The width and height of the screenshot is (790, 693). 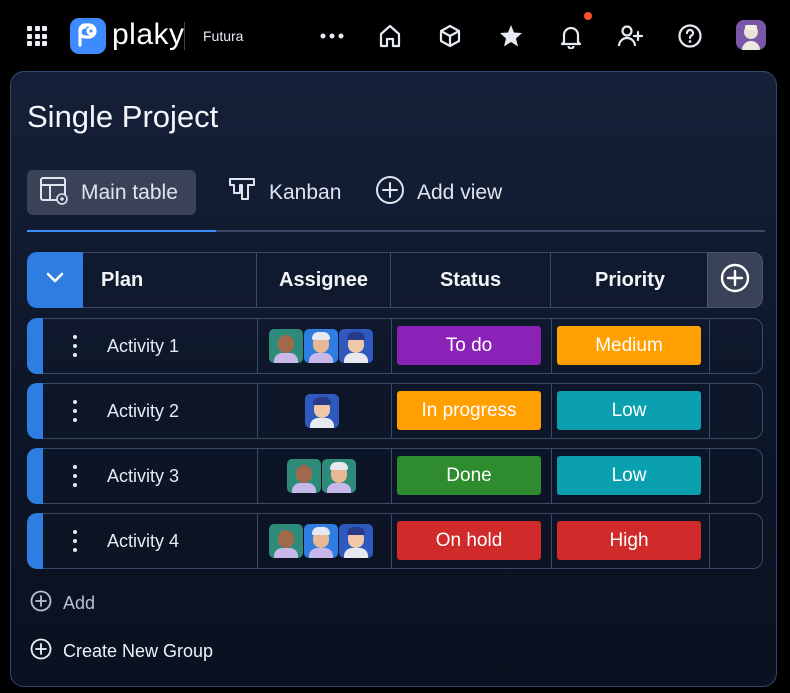 What do you see at coordinates (395, 411) in the screenshot?
I see `table-row: Activity 2 In progress Low` at bounding box center [395, 411].